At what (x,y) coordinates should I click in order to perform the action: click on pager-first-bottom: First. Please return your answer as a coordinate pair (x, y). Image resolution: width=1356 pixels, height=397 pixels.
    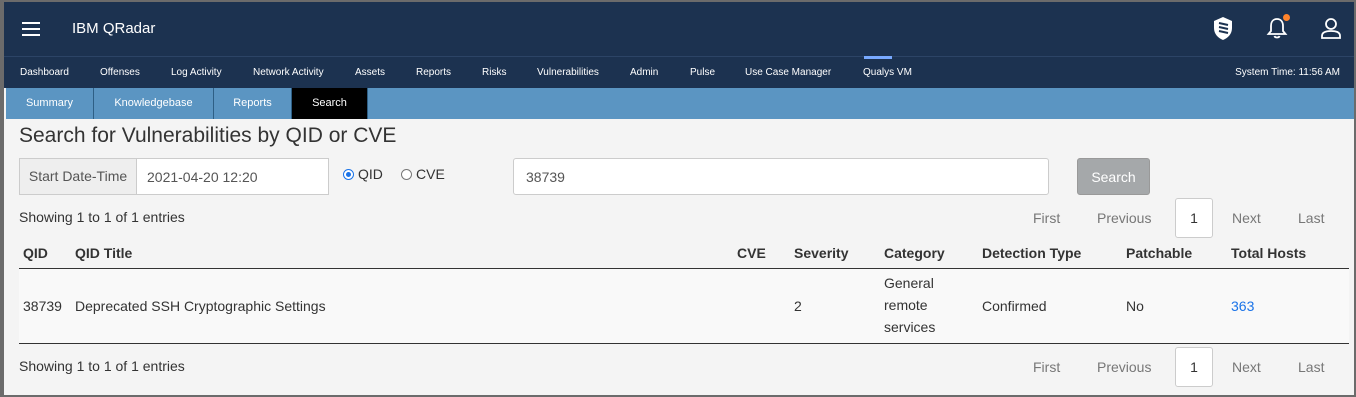
    Looking at the image, I should click on (1046, 367).